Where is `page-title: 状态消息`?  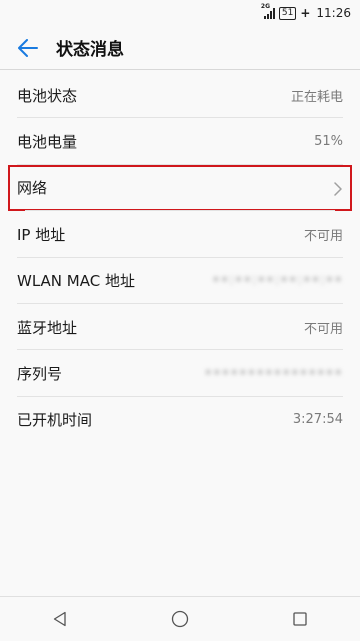 page-title: 状态消息 is located at coordinates (90, 50).